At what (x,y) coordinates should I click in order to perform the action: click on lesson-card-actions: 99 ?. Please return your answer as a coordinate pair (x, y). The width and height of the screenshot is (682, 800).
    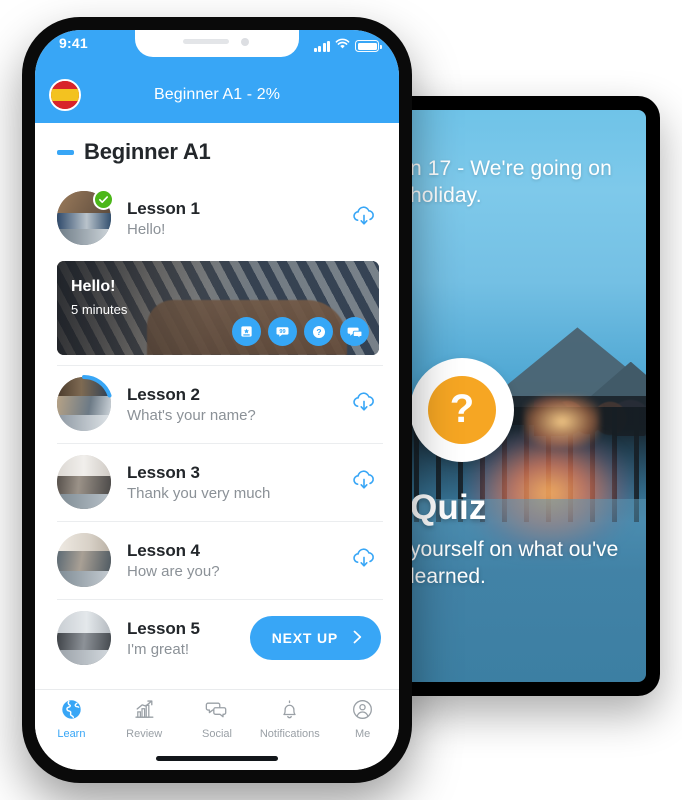
    Looking at the image, I should click on (300, 331).